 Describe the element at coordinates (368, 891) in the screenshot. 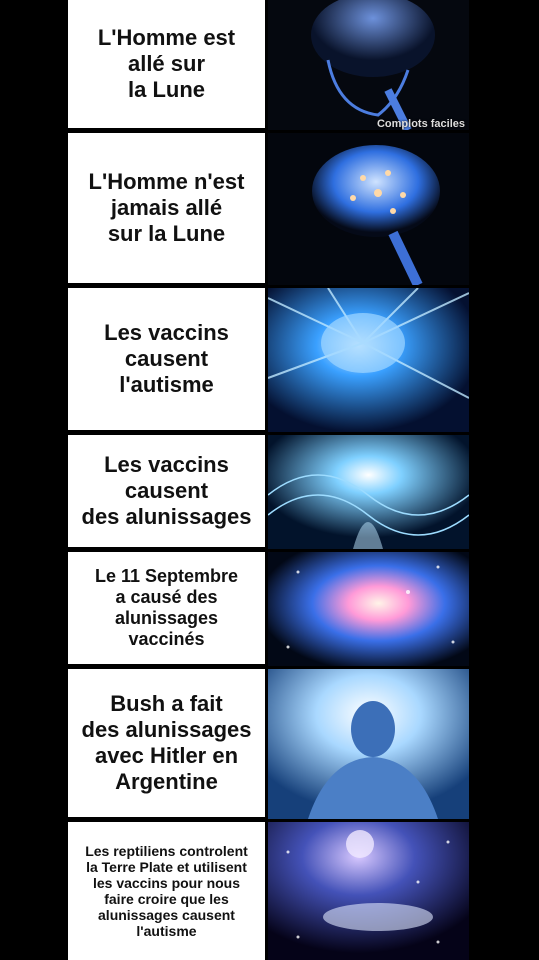

I see `panel-7-cosmic-figure-image` at that location.